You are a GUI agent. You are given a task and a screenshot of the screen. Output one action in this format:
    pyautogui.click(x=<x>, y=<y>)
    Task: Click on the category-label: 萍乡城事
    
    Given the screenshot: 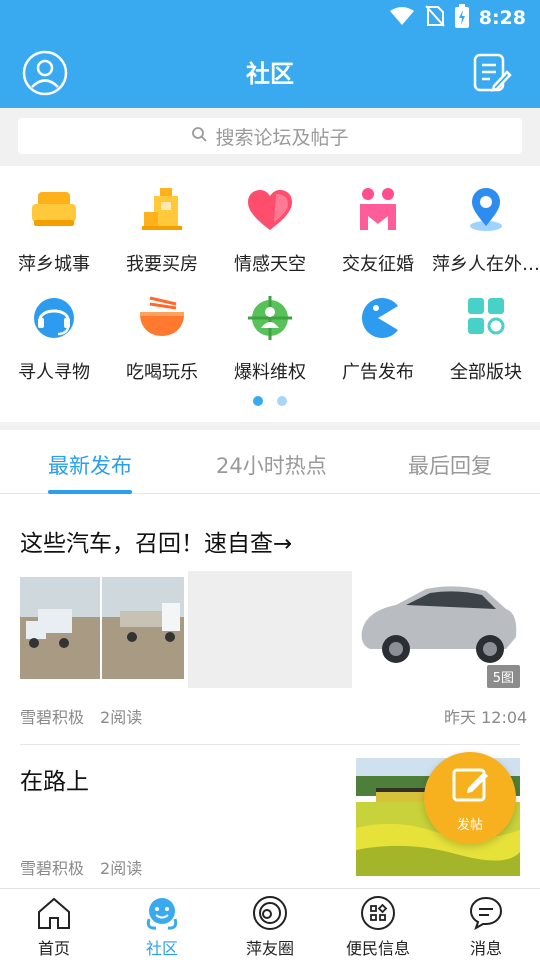 What is the action you would take?
    pyautogui.click(x=54, y=264)
    